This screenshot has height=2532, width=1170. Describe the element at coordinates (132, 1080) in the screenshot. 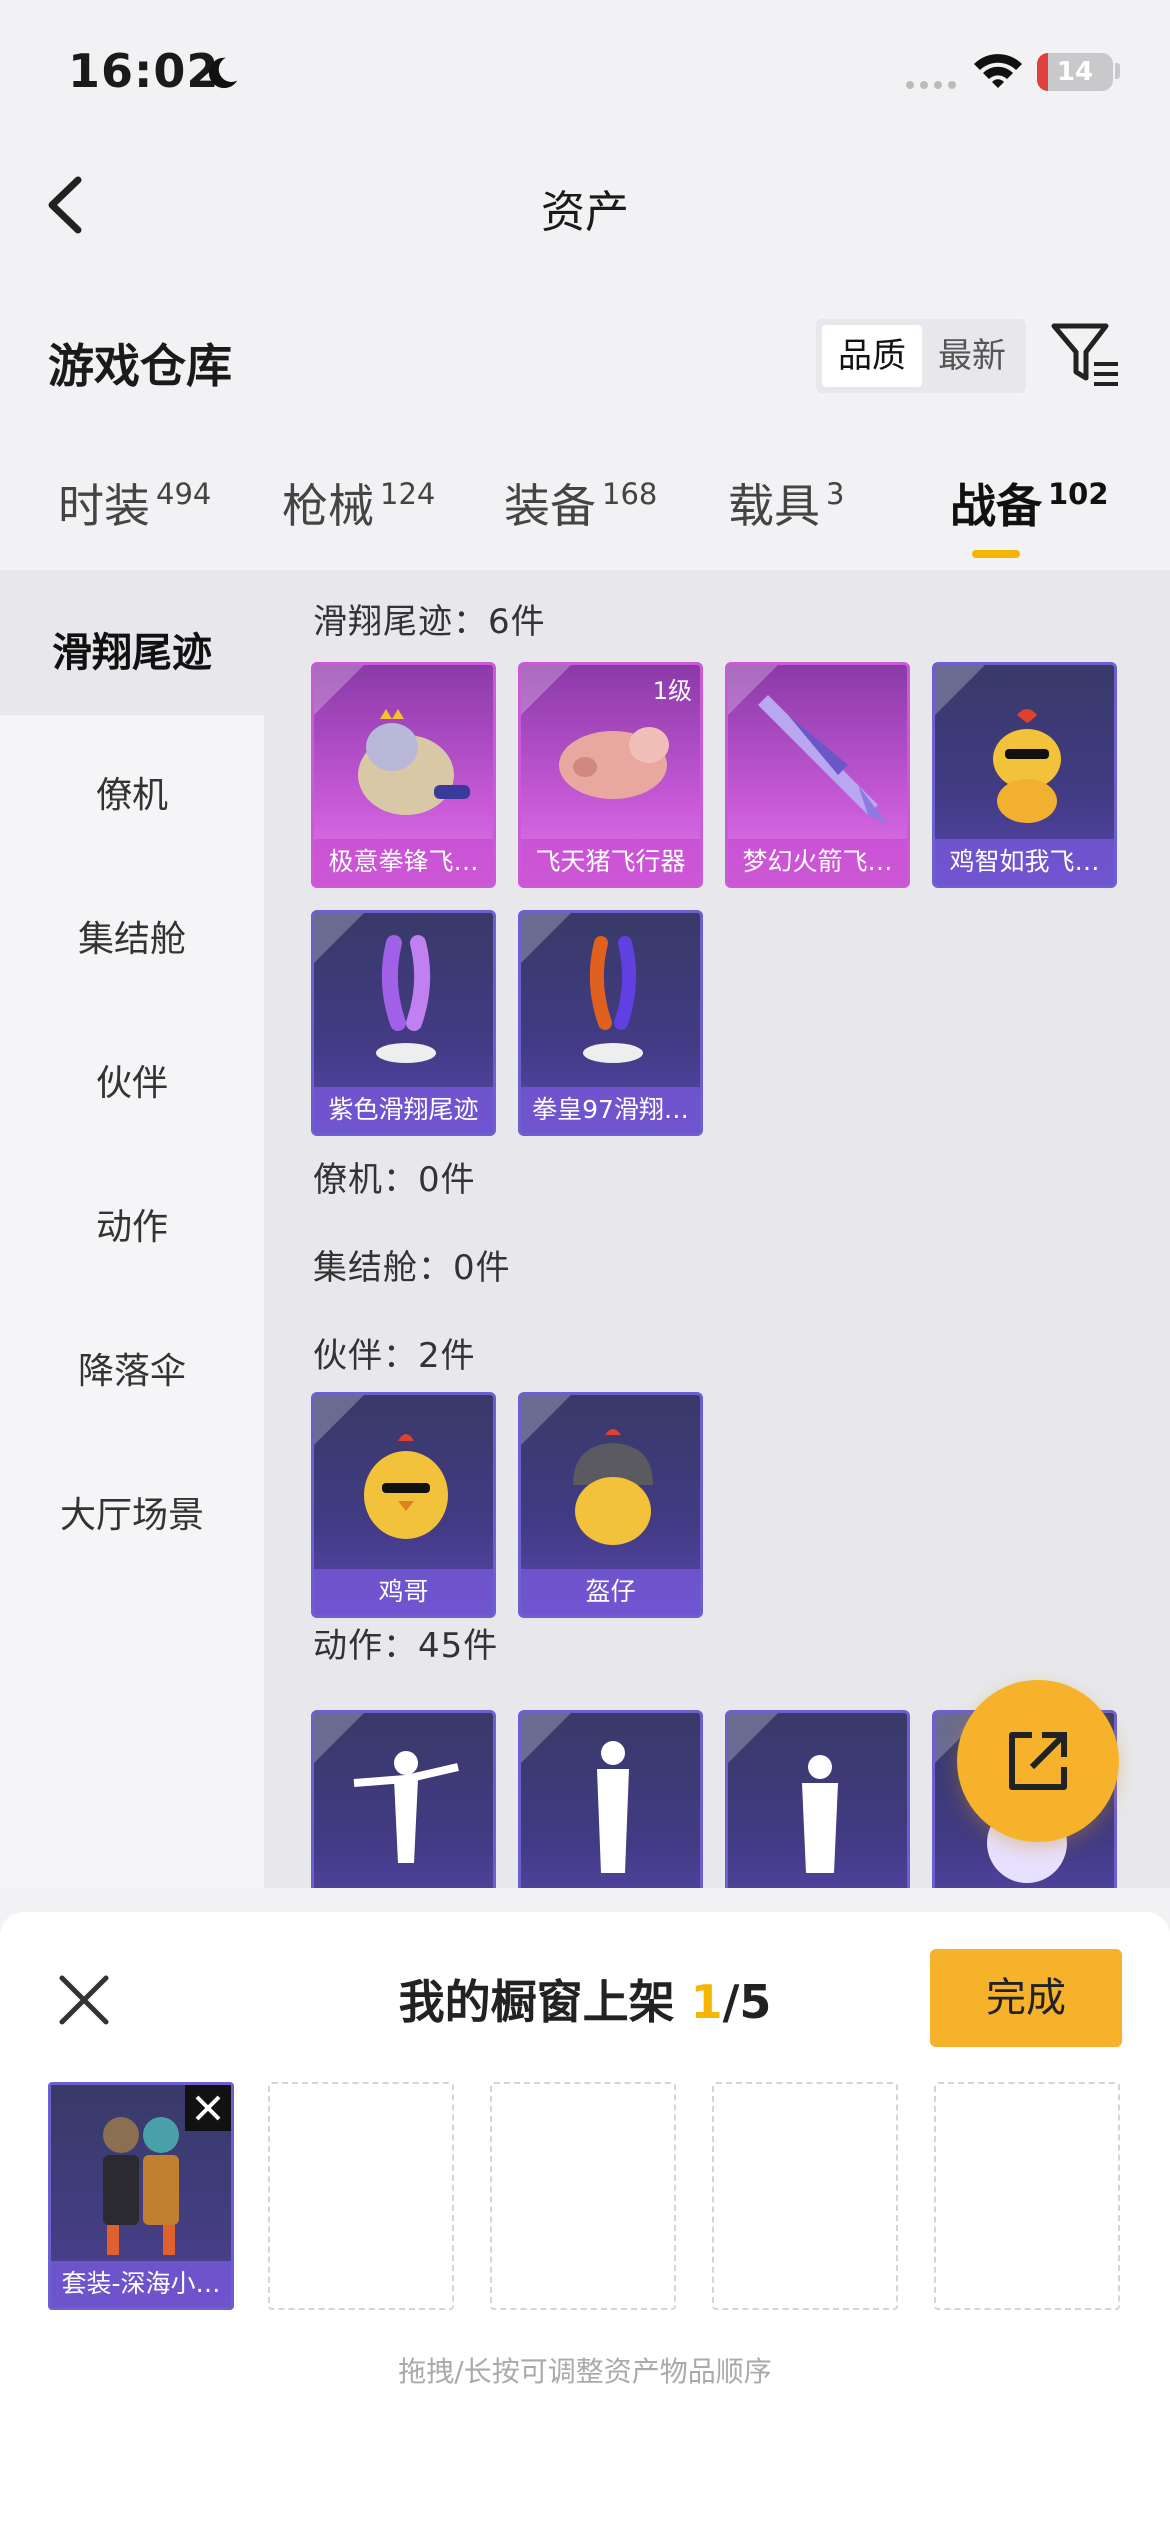

I see `sidebar-item-partner: 伙伴` at that location.